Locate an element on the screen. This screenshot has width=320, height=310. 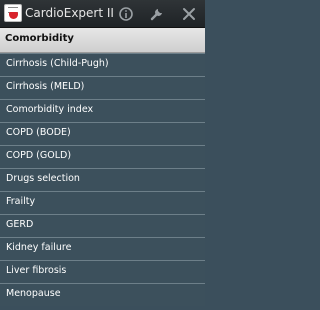
list-item-label: Menopause is located at coordinates (33, 293).